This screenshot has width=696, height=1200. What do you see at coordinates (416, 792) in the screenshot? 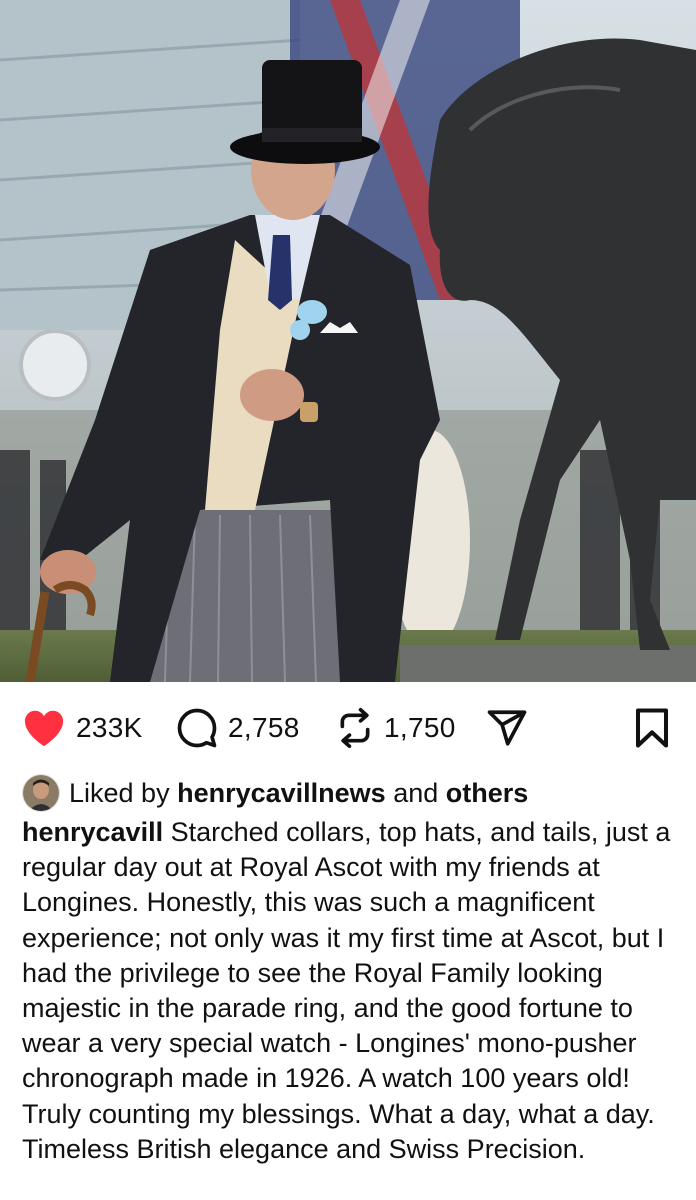
I see `liked-by-joiner: and` at bounding box center [416, 792].